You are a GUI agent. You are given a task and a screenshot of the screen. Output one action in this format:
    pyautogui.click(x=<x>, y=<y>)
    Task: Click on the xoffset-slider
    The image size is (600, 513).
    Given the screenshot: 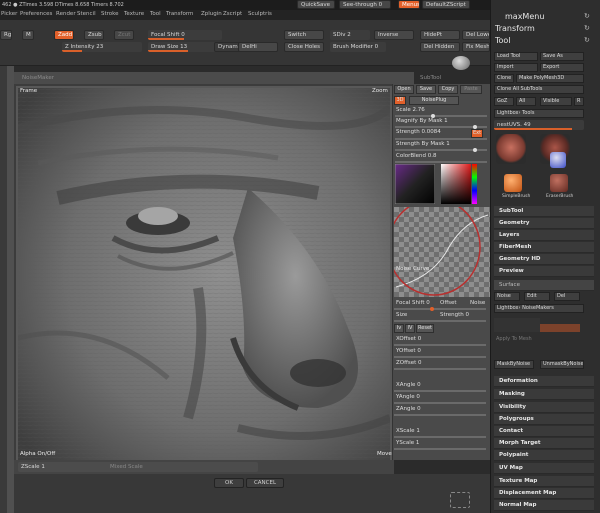 What is the action you would take?
    pyautogui.click(x=440, y=345)
    